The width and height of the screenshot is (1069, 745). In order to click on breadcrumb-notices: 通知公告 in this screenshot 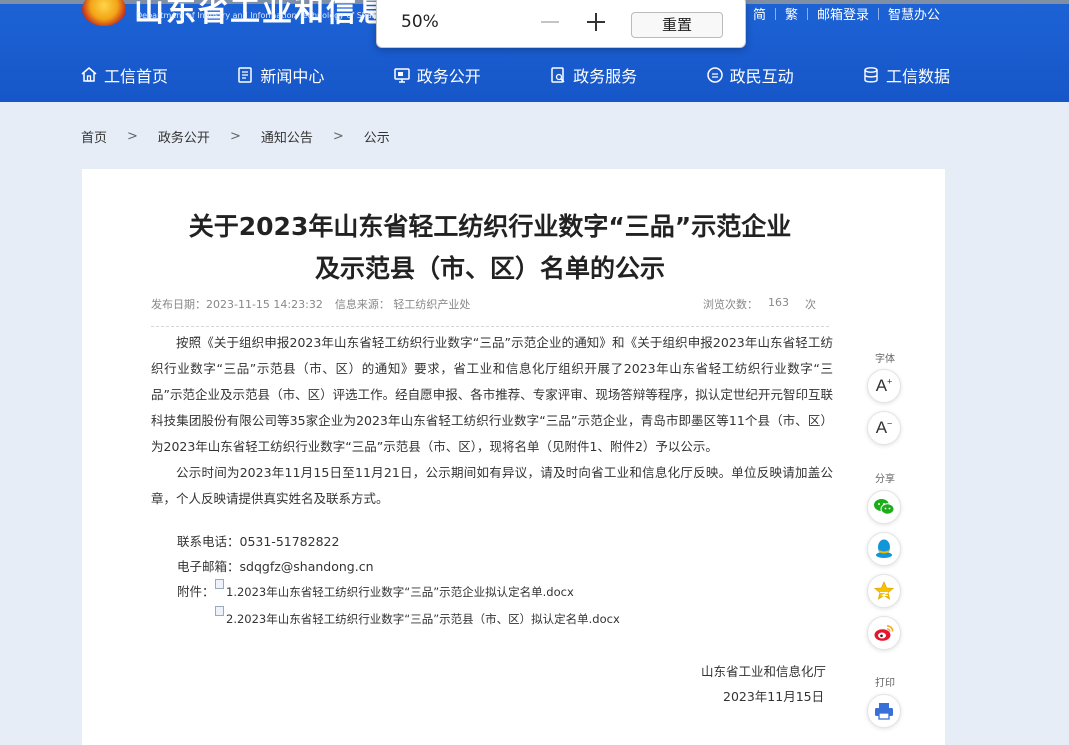, I will do `click(287, 136)`.